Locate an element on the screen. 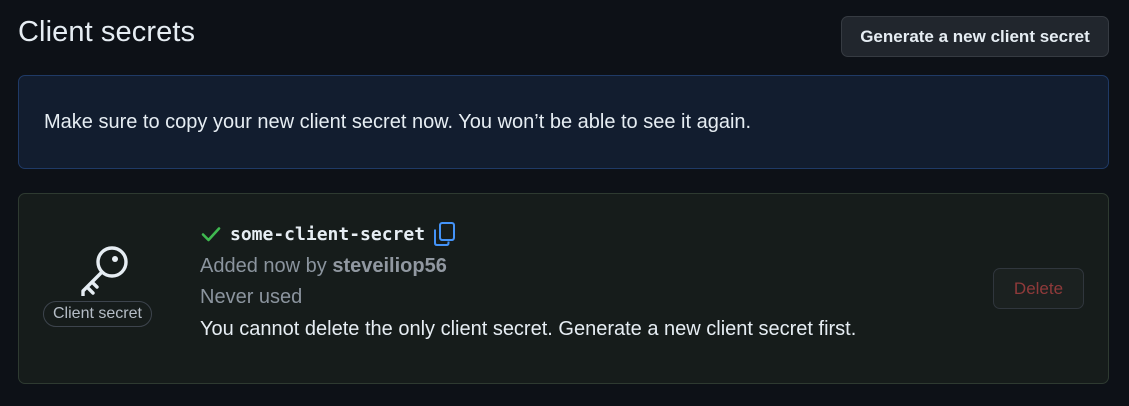 The height and width of the screenshot is (406, 1129). secret-usage: Never used is located at coordinates (251, 297).